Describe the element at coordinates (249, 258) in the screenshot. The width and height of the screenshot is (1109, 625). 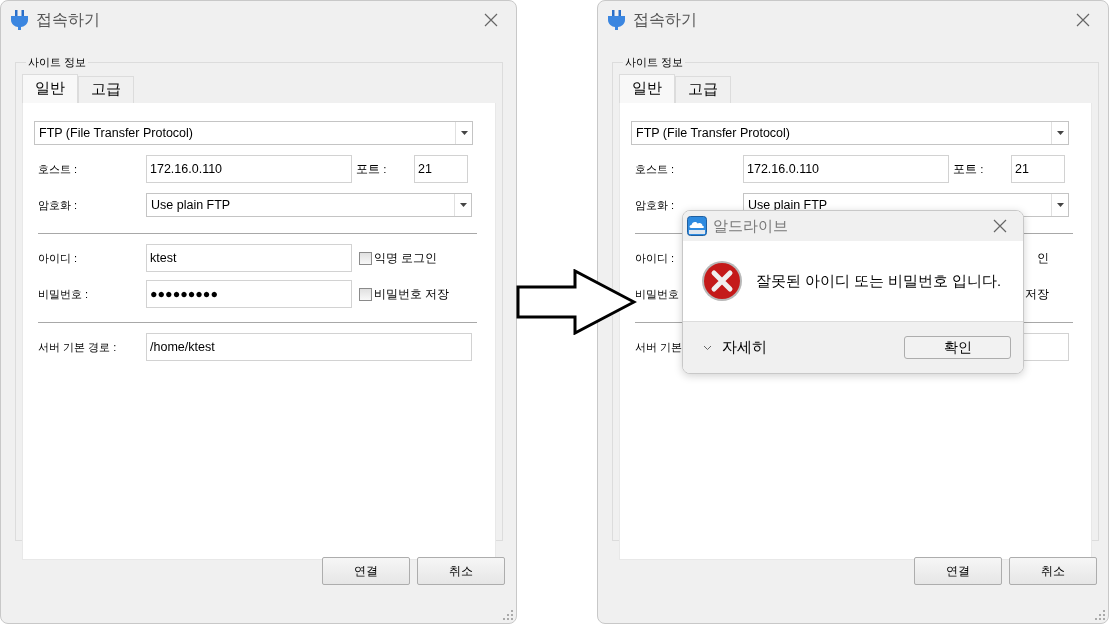
I see `input-field: ktest` at that location.